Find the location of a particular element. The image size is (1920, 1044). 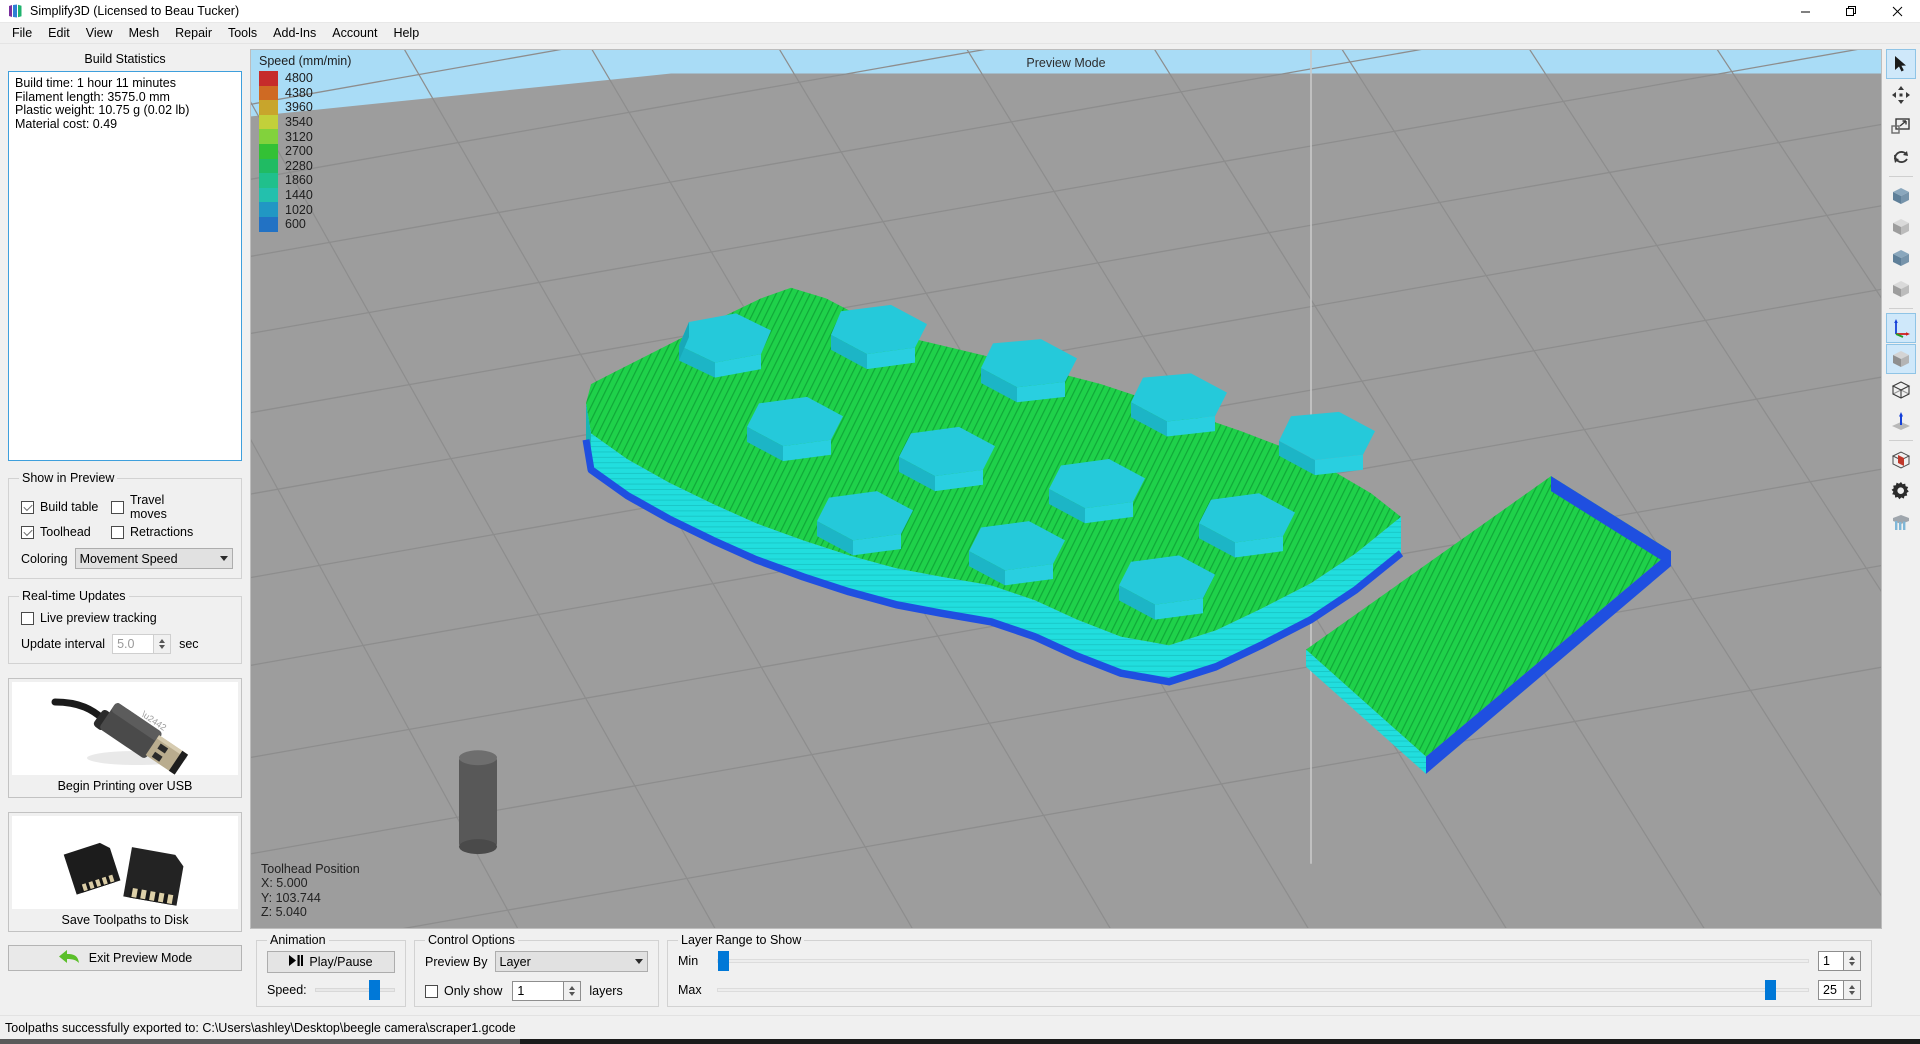

menu-help: Help is located at coordinates (406, 33).